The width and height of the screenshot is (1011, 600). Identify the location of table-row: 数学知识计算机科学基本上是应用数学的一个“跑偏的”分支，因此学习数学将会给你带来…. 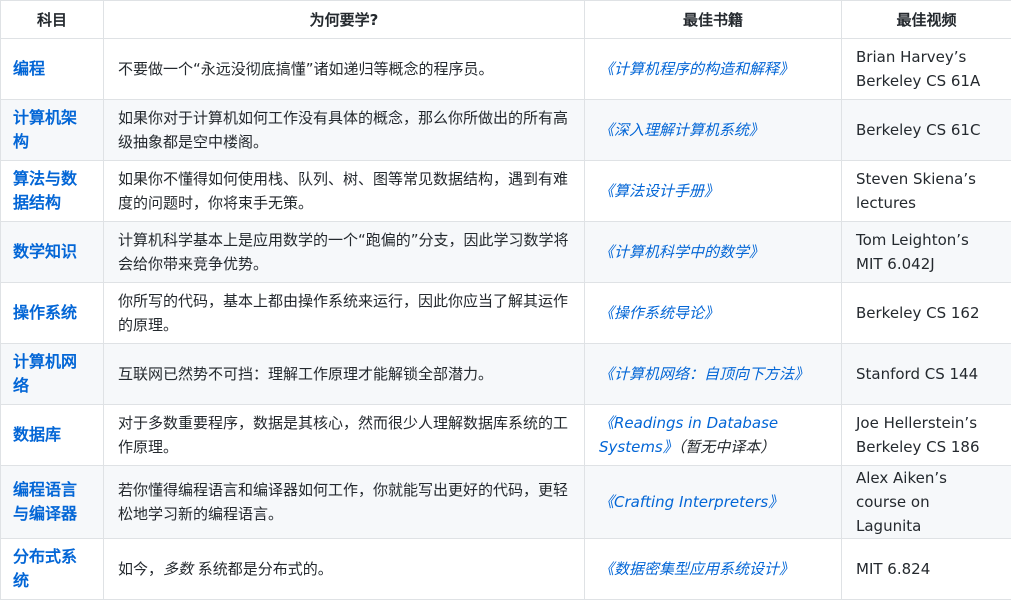
(506, 252).